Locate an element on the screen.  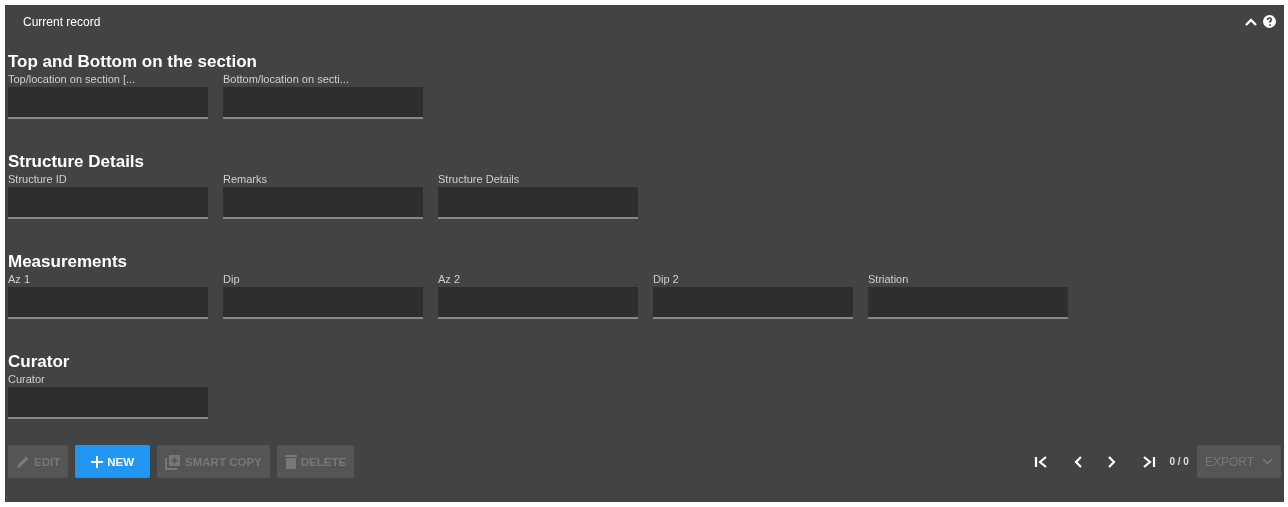
next-page-icon is located at coordinates (1112, 461).